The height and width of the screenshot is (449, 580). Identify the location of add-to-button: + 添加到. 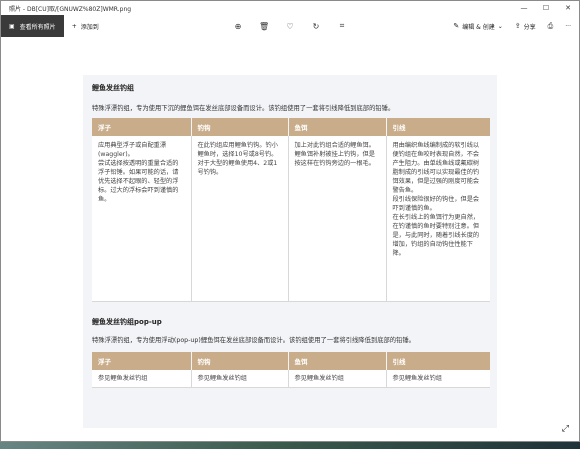
(85, 26).